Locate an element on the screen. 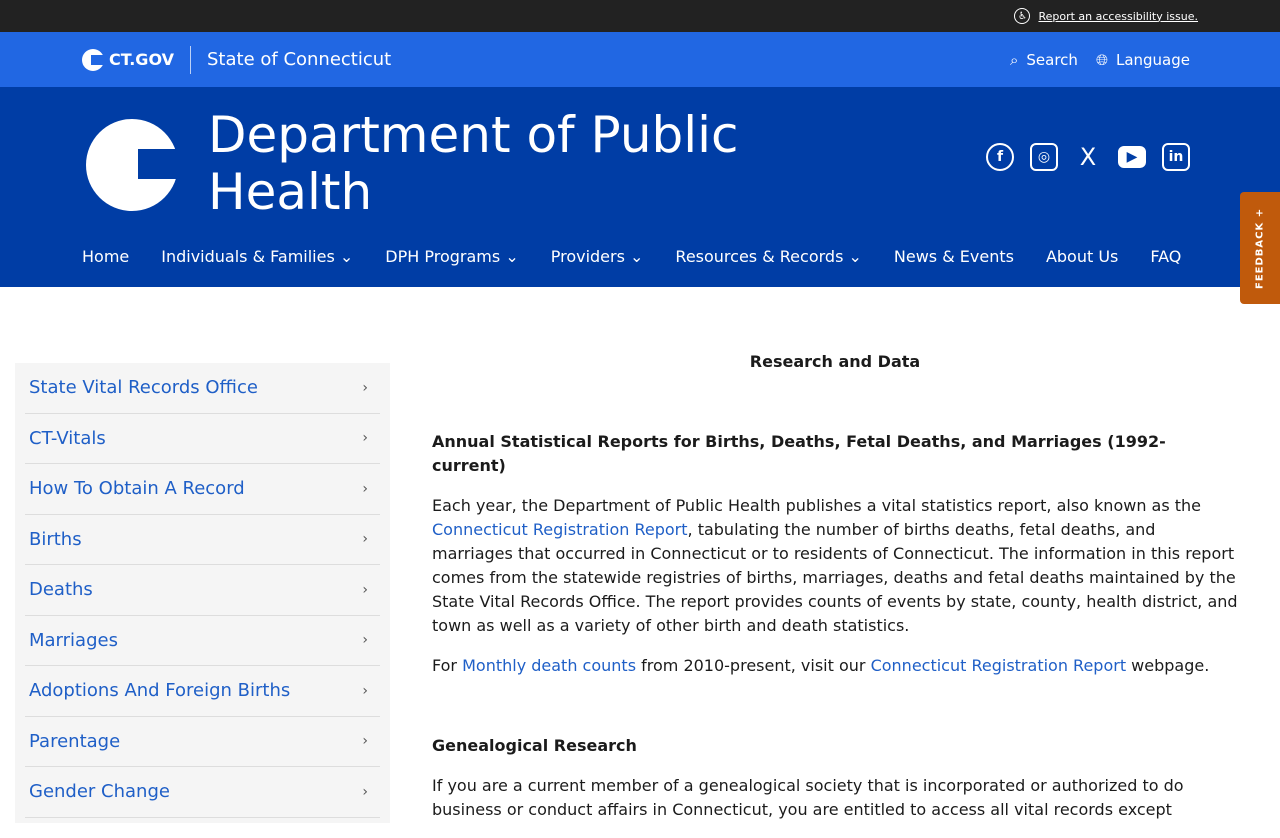 This screenshot has height=838, width=1280. language-button: 🌐︎ Language is located at coordinates (1143, 60).